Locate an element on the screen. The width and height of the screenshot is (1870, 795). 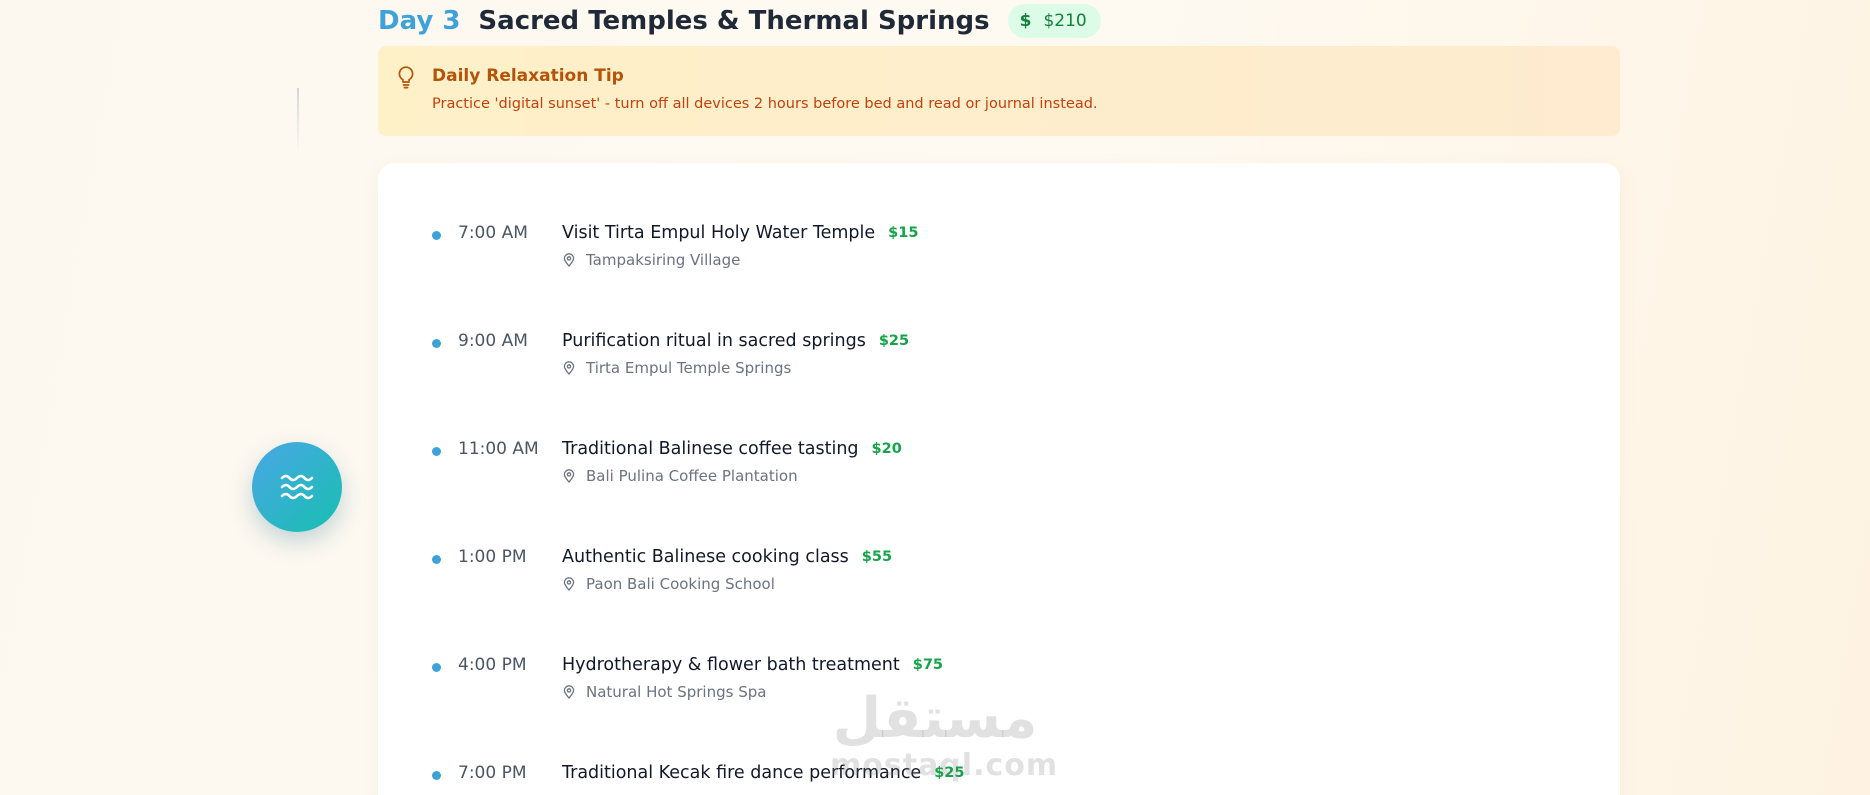
activity-time: 7:00 PM is located at coordinates (492, 773).